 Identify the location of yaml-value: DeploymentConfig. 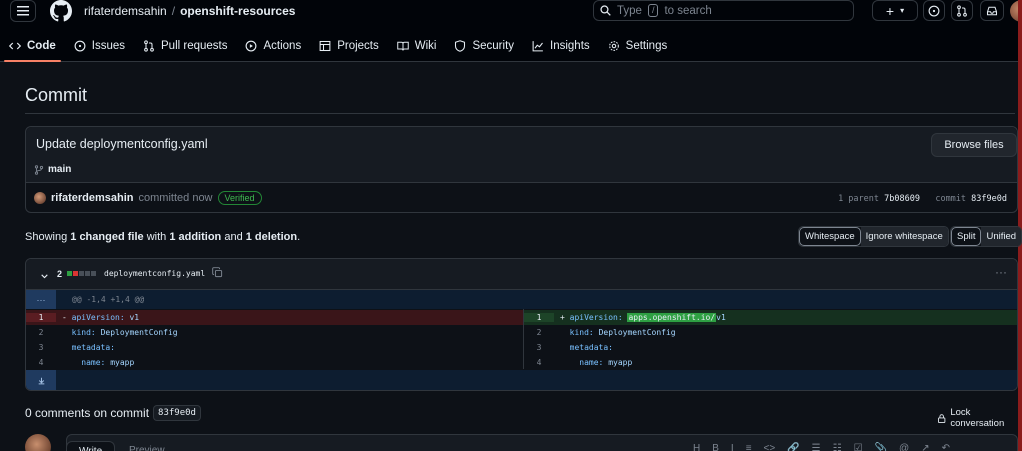
(139, 332).